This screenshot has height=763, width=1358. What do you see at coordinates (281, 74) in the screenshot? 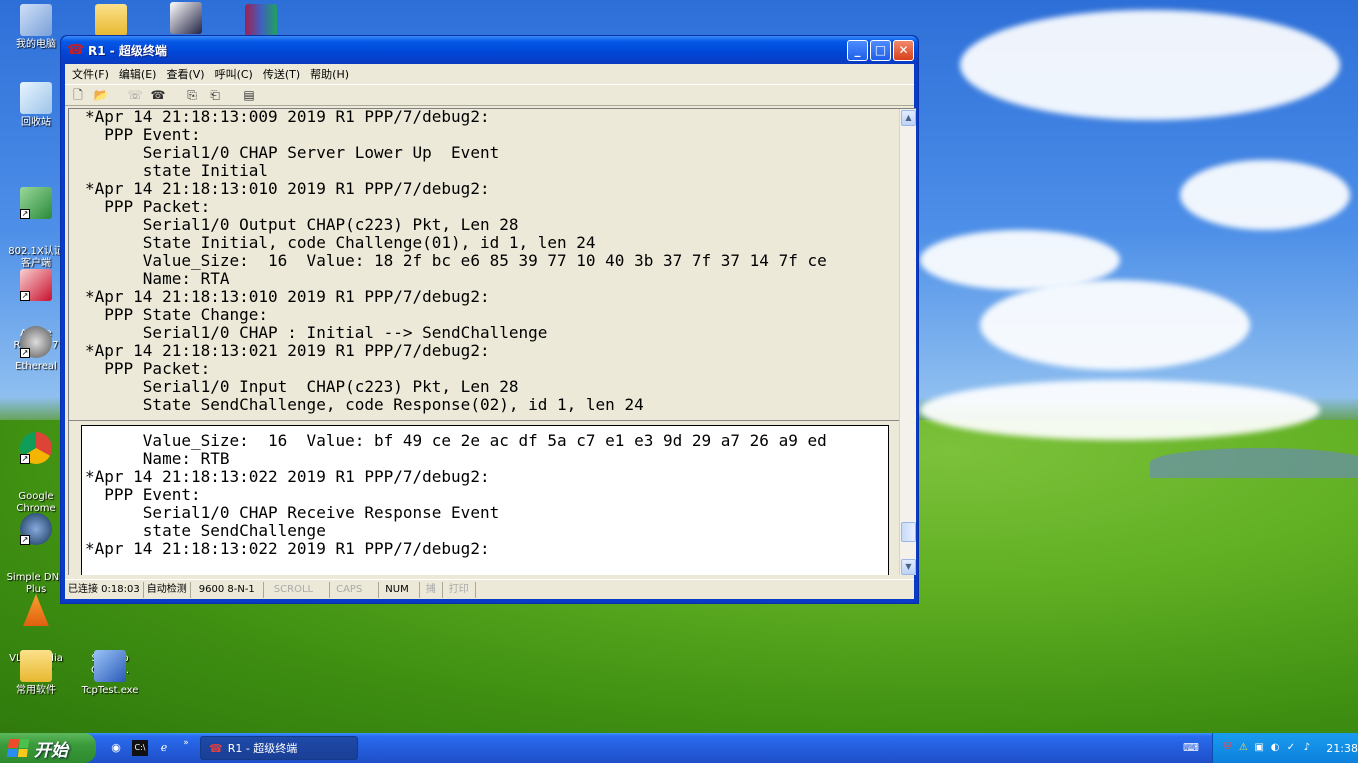
I see `menu-transfer: 传送(T)` at bounding box center [281, 74].